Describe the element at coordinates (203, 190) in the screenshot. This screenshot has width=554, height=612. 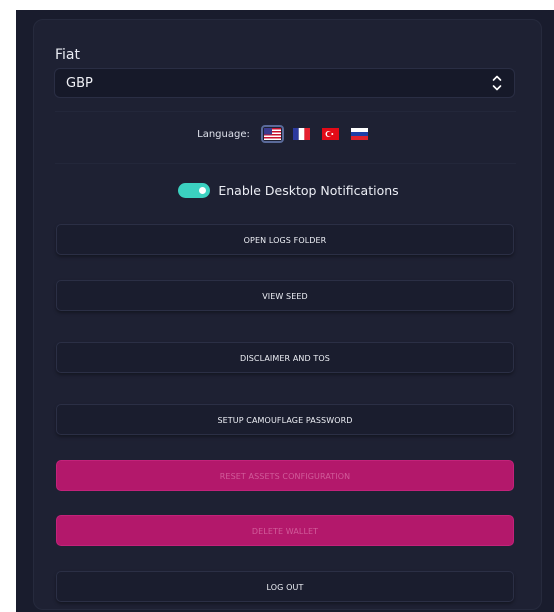
I see `toggle-knob` at that location.